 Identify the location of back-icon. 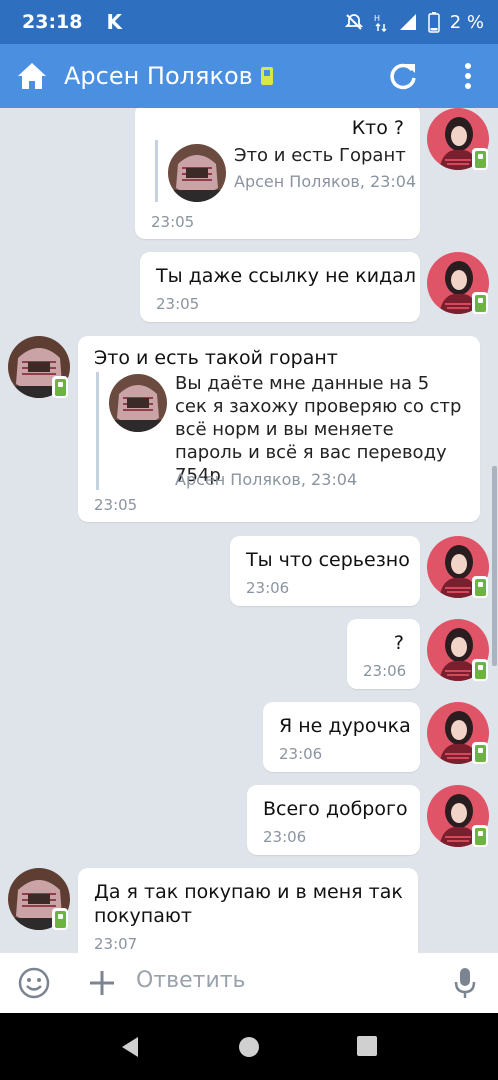
(130, 1047).